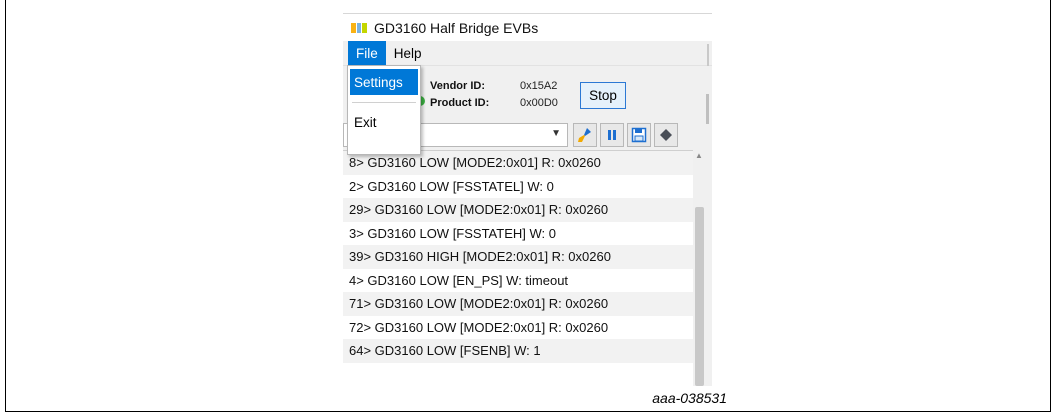 The height and width of the screenshot is (418, 1057). I want to click on product-id-value: 0x00D0, so click(539, 103).